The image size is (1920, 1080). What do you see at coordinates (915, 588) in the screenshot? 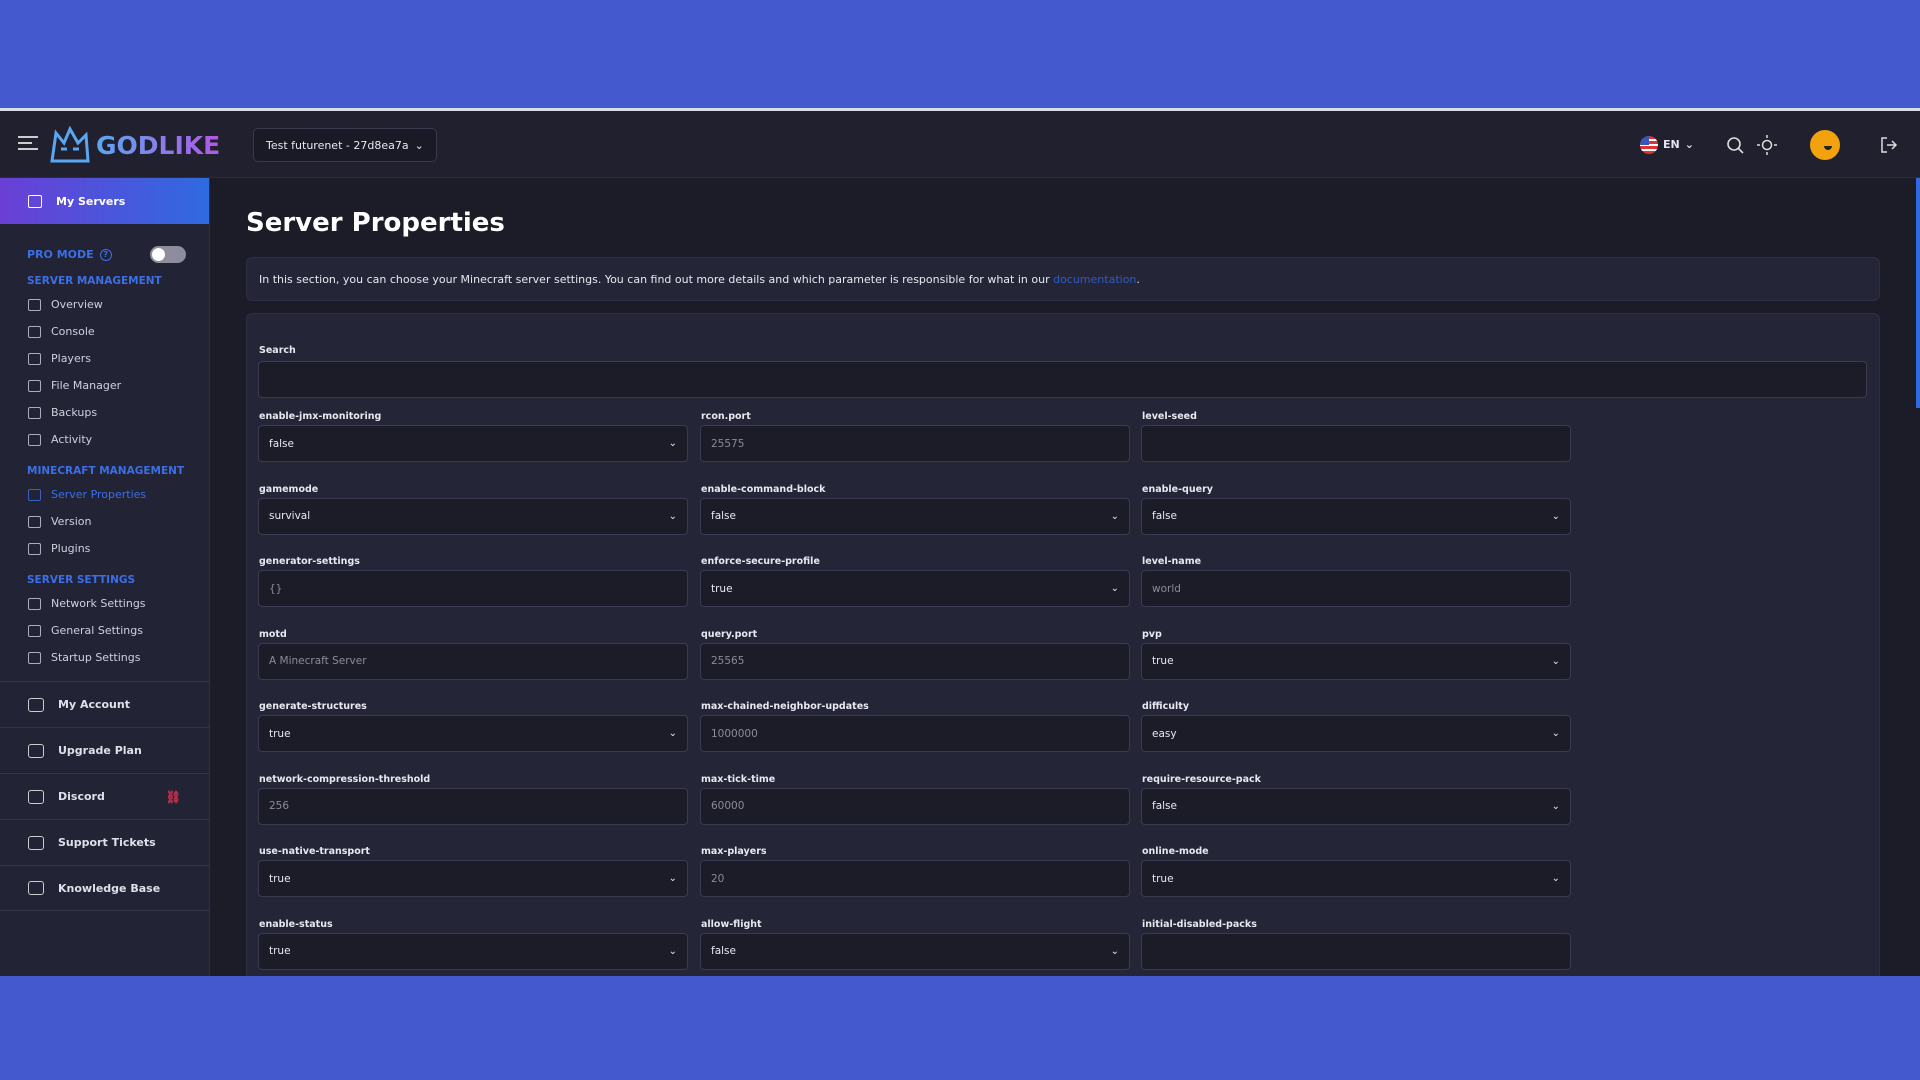
I see `enforce-secure-profile-select: true ⌄` at bounding box center [915, 588].